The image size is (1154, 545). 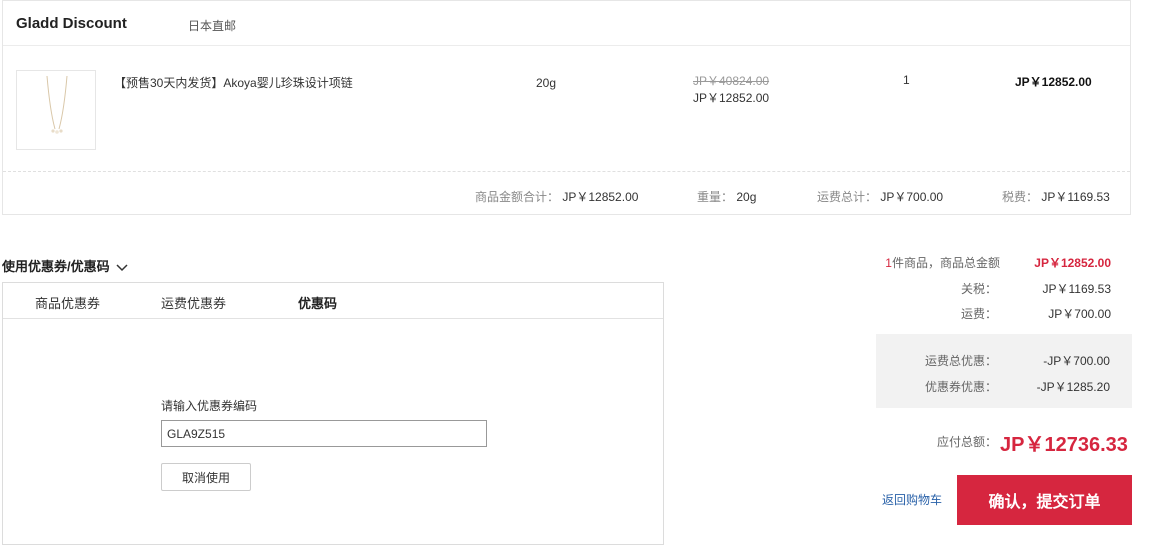 What do you see at coordinates (1053, 82) in the screenshot?
I see `product-subtotal: JP￥12852.00` at bounding box center [1053, 82].